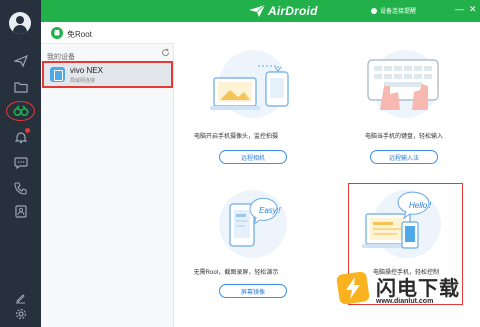 The width and height of the screenshot is (480, 327). Describe the element at coordinates (374, 11) in the screenshot. I see `status-dot-icon` at that location.